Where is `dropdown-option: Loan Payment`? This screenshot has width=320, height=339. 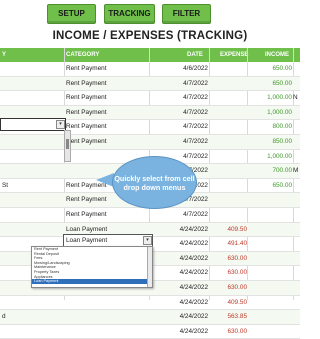
dropdown-option: Loan Payment is located at coordinates (92, 281).